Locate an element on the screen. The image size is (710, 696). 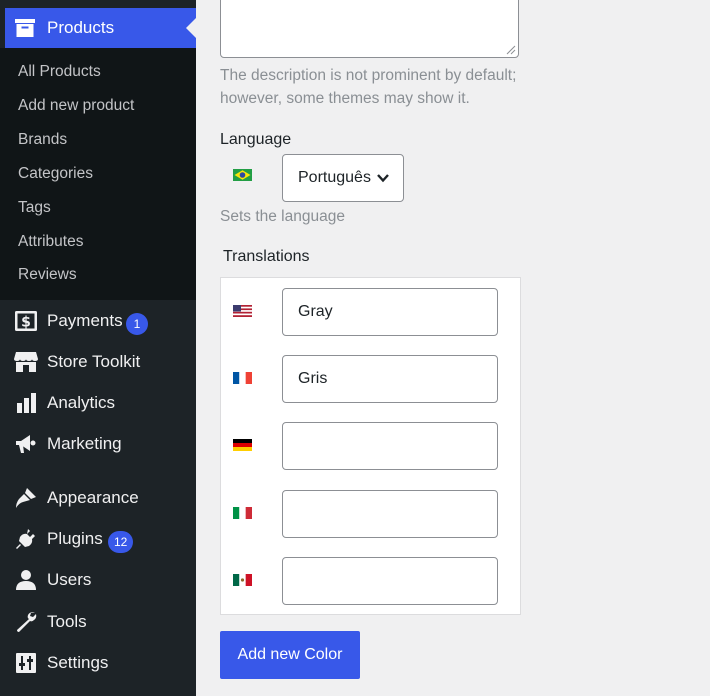
sidebar-item-store-toolkit: Store Toolkit is located at coordinates (98, 361).